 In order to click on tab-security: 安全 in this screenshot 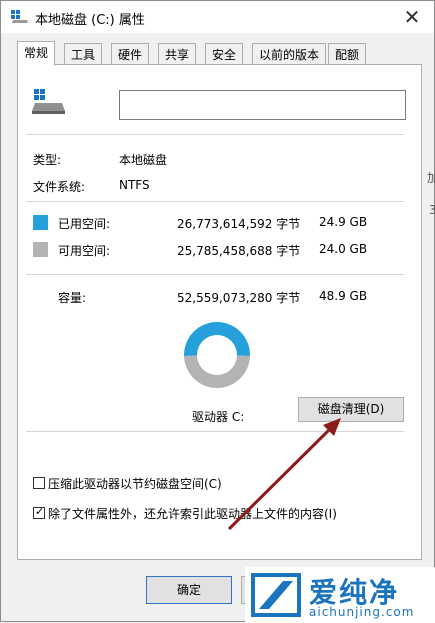, I will do `click(224, 54)`.